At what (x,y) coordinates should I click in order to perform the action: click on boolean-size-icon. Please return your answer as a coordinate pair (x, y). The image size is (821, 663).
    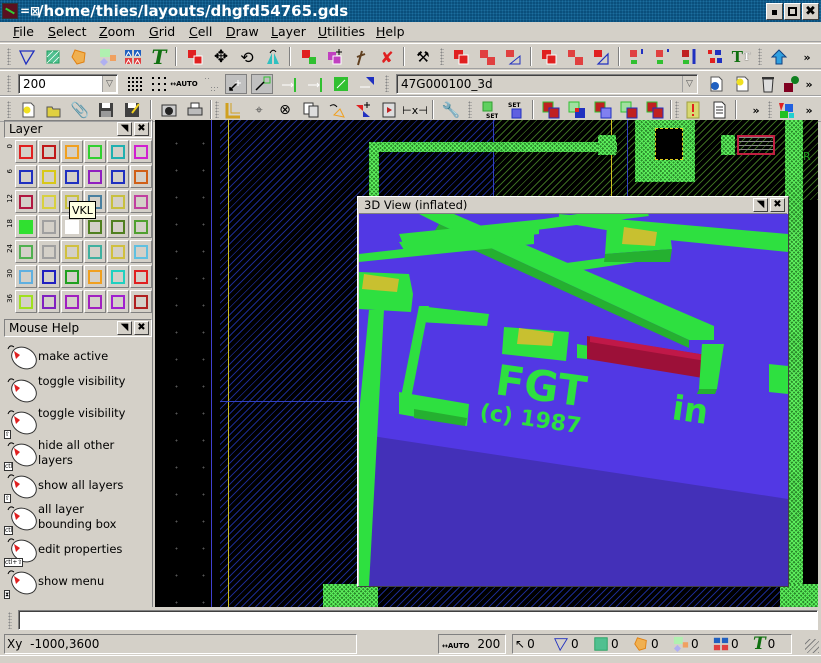
    Looking at the image, I should click on (513, 57).